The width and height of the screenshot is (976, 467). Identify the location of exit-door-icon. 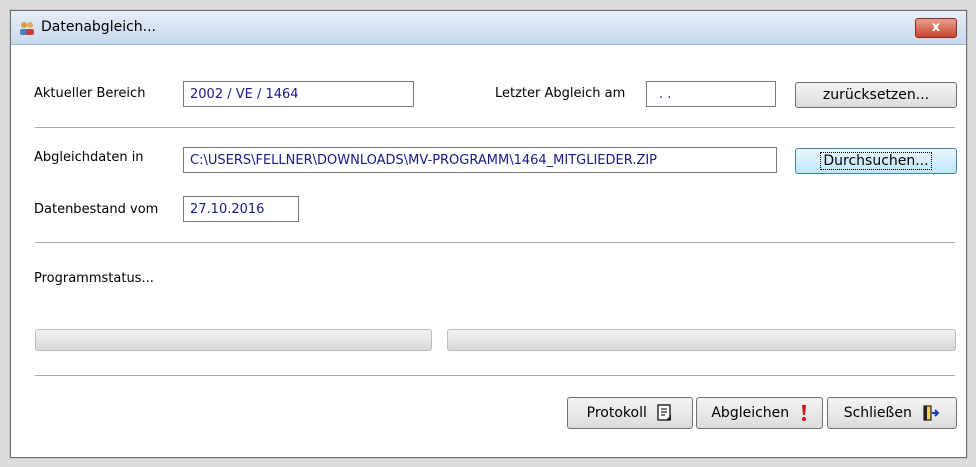
(931, 413).